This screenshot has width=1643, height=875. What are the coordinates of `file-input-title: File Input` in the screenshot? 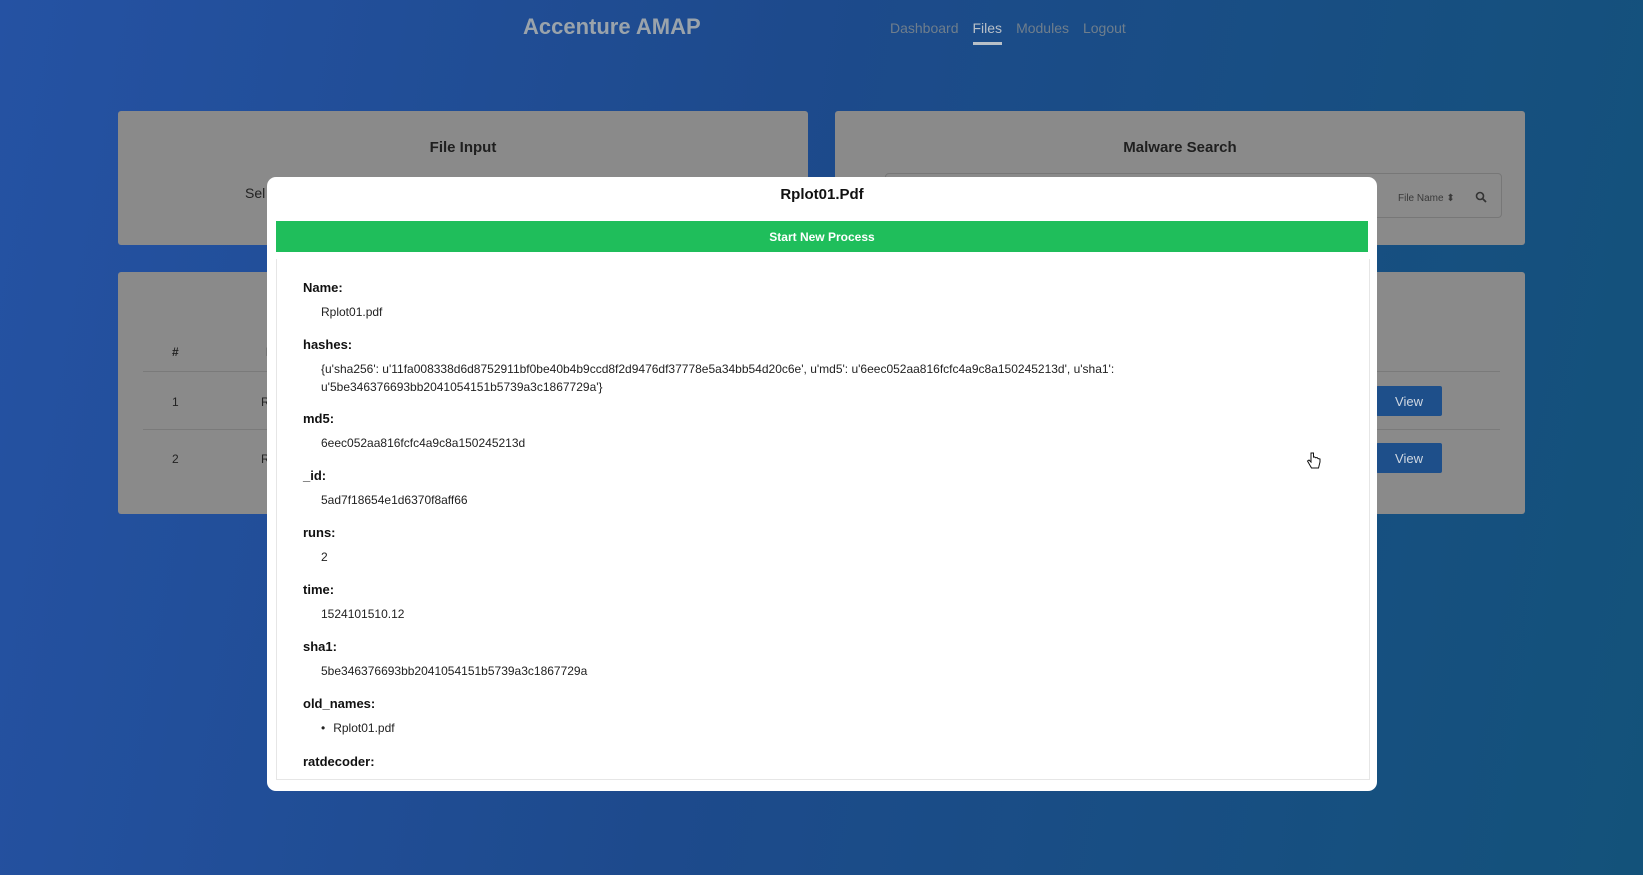 It's located at (463, 147).